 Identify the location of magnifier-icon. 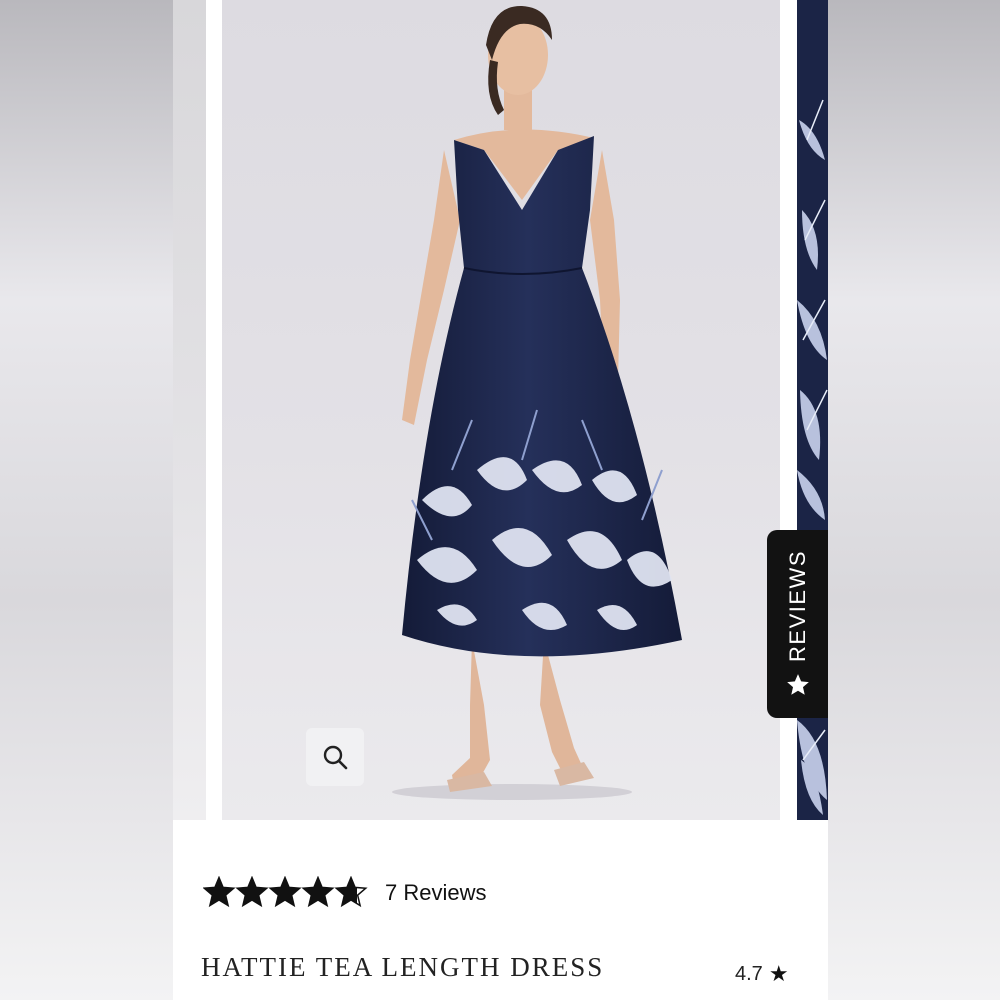
(335, 757).